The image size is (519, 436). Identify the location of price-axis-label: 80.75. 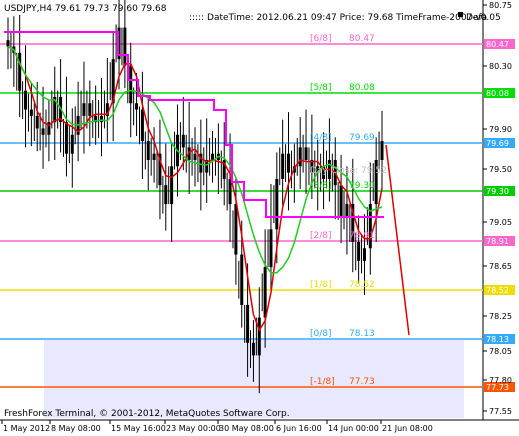
(500, 5).